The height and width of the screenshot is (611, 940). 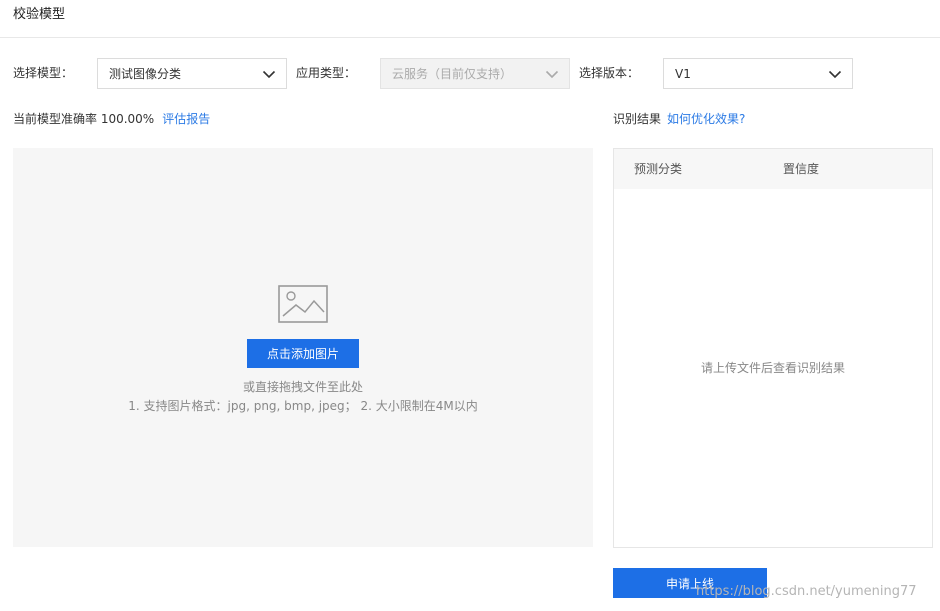 What do you see at coordinates (39, 14) in the screenshot?
I see `page-title: 校验模型` at bounding box center [39, 14].